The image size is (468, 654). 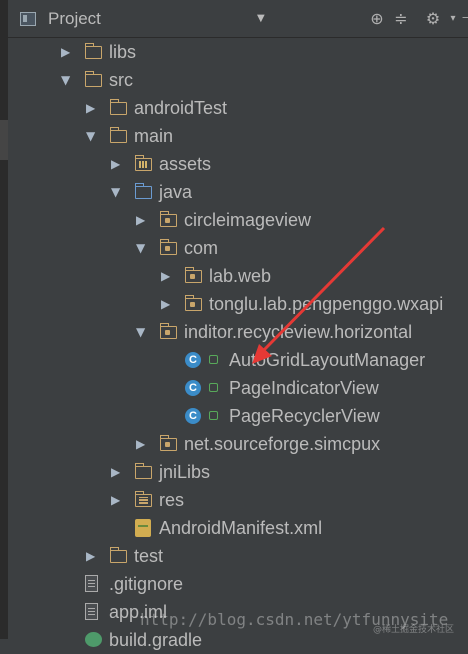 I want to click on tree-item: ▶ circleimageview, so click(x=238, y=220).